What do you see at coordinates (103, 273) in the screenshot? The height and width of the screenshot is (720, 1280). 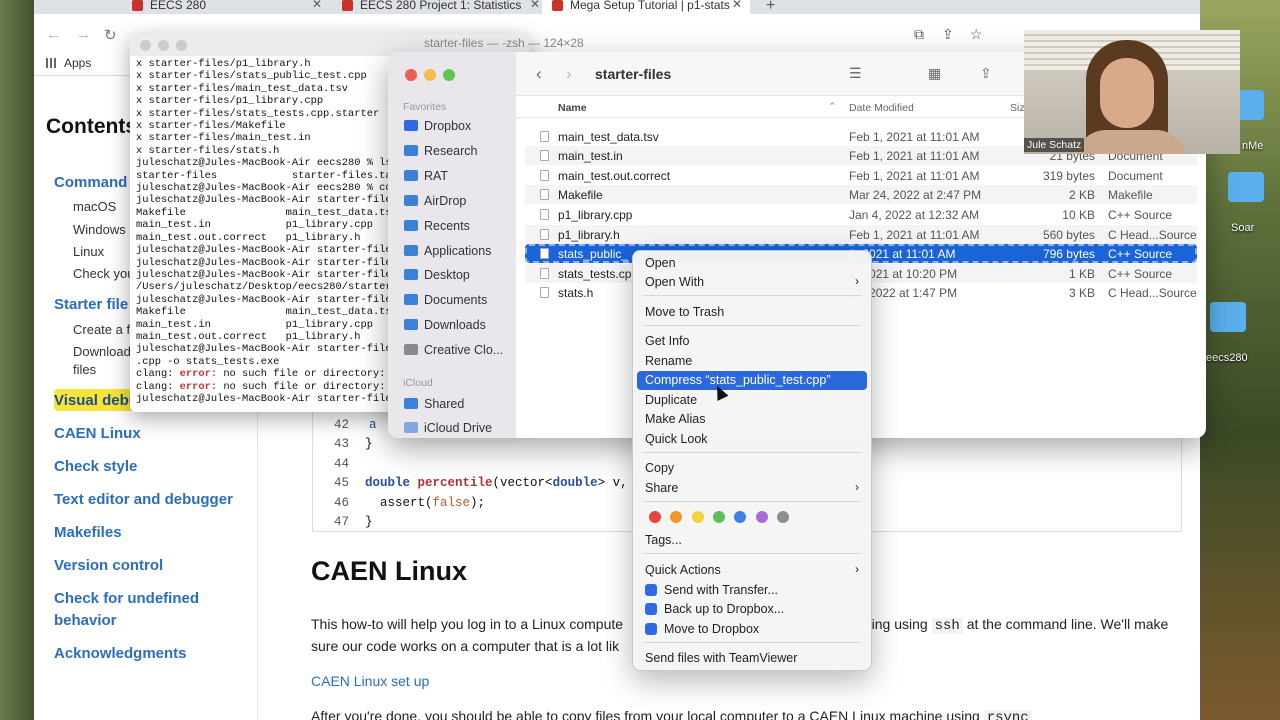 I see `nav-link-check-you: Check you` at bounding box center [103, 273].